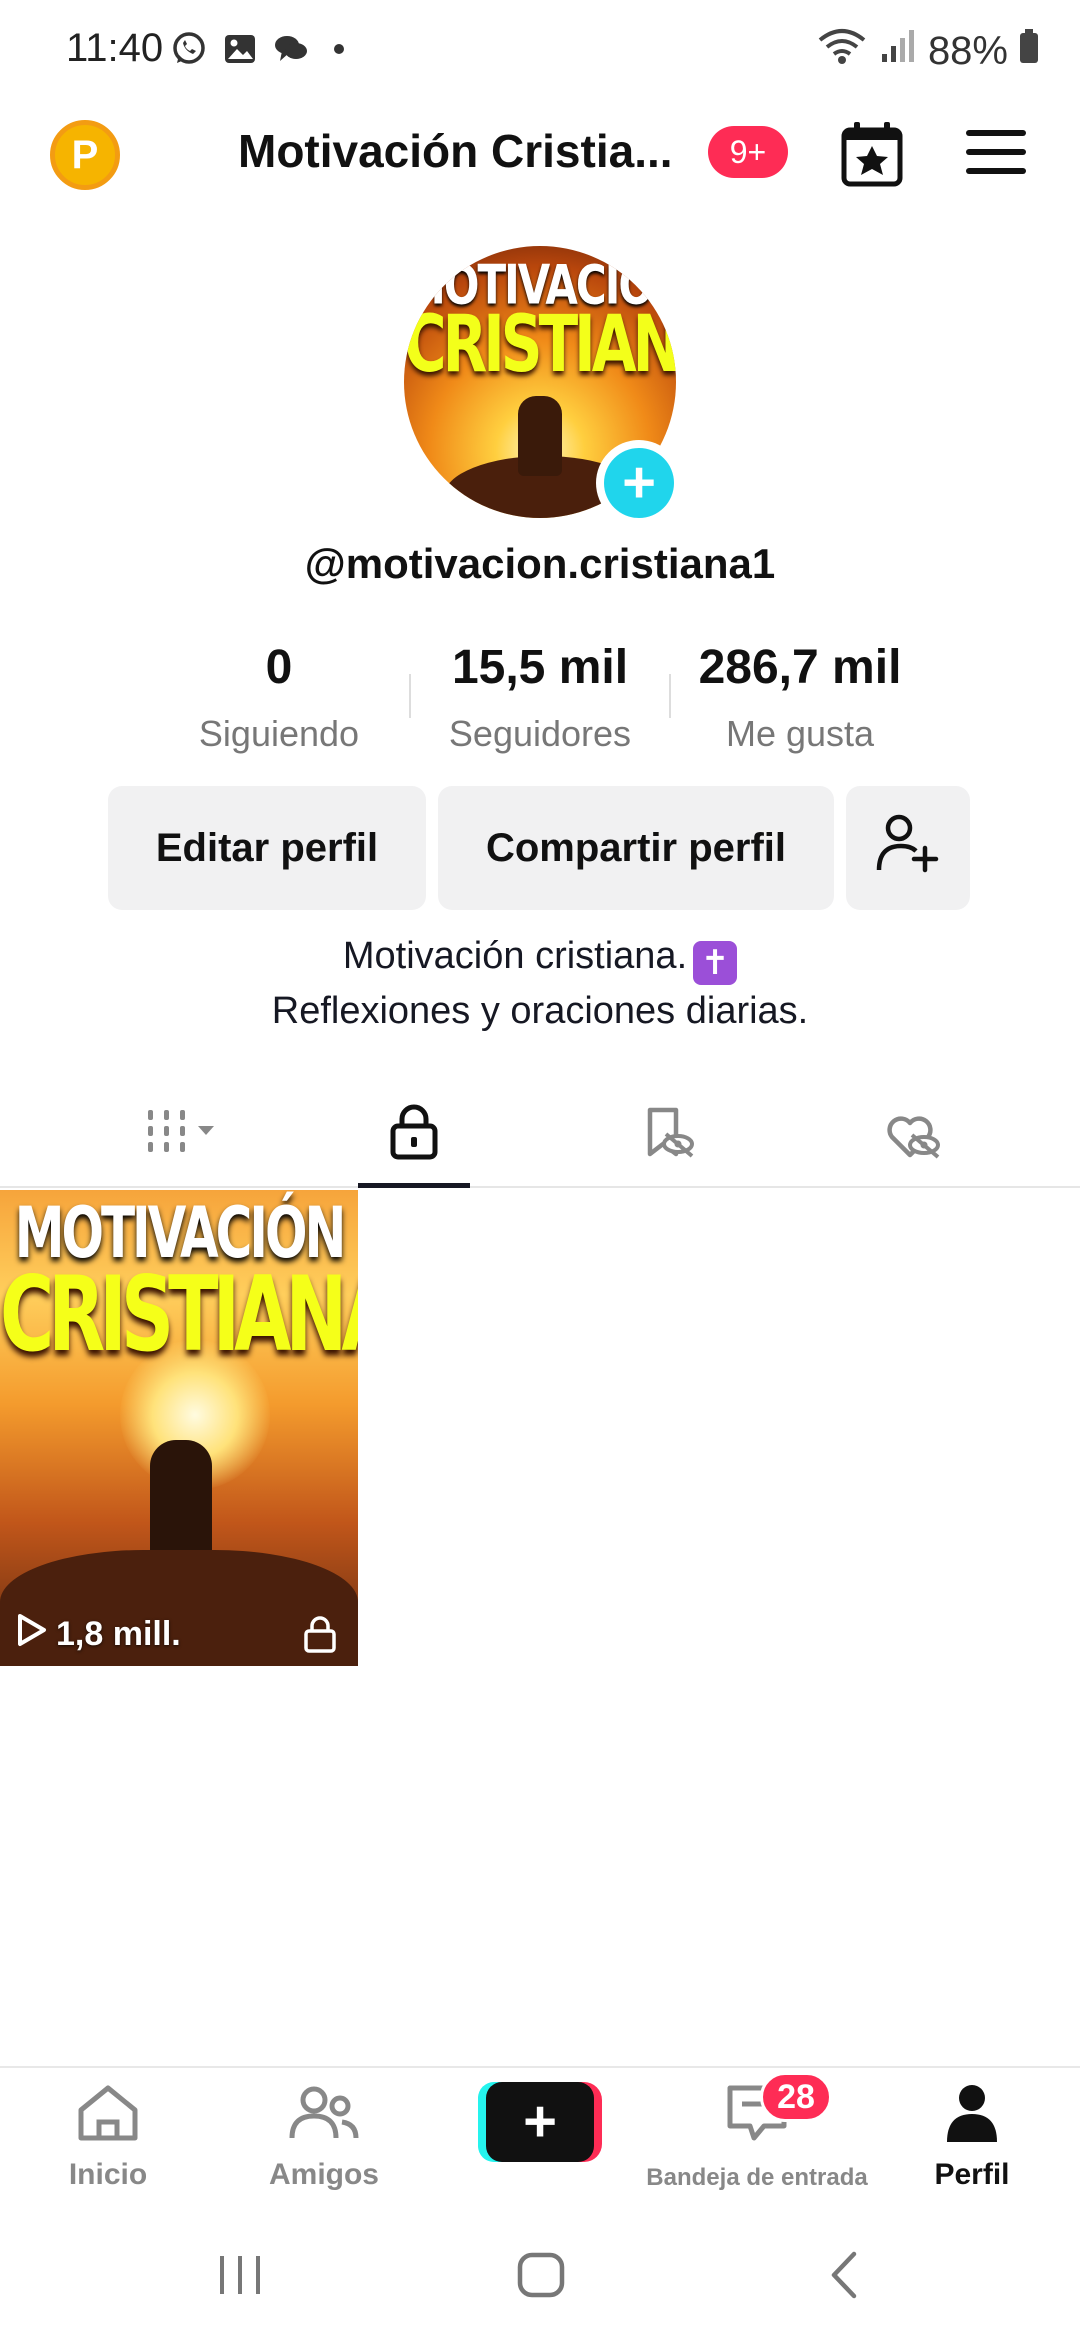  Describe the element at coordinates (996, 155) in the screenshot. I see `menu-icon` at that location.